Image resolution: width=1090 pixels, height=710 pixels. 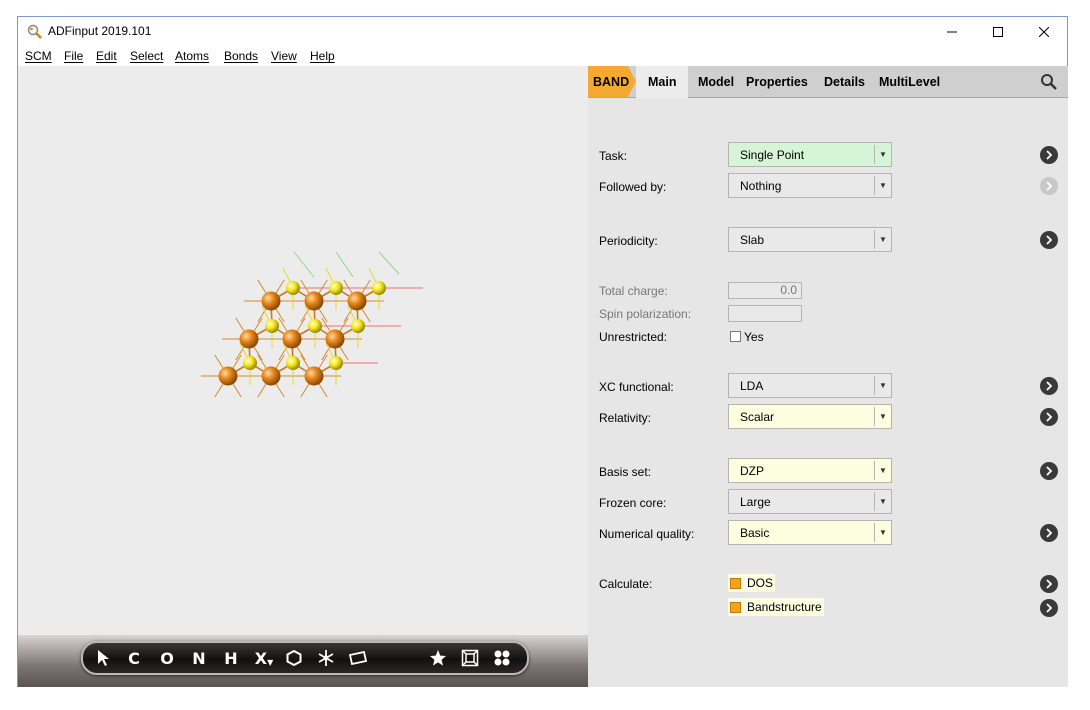 I want to click on bandstructure-details-button, so click(x=1049, y=608).